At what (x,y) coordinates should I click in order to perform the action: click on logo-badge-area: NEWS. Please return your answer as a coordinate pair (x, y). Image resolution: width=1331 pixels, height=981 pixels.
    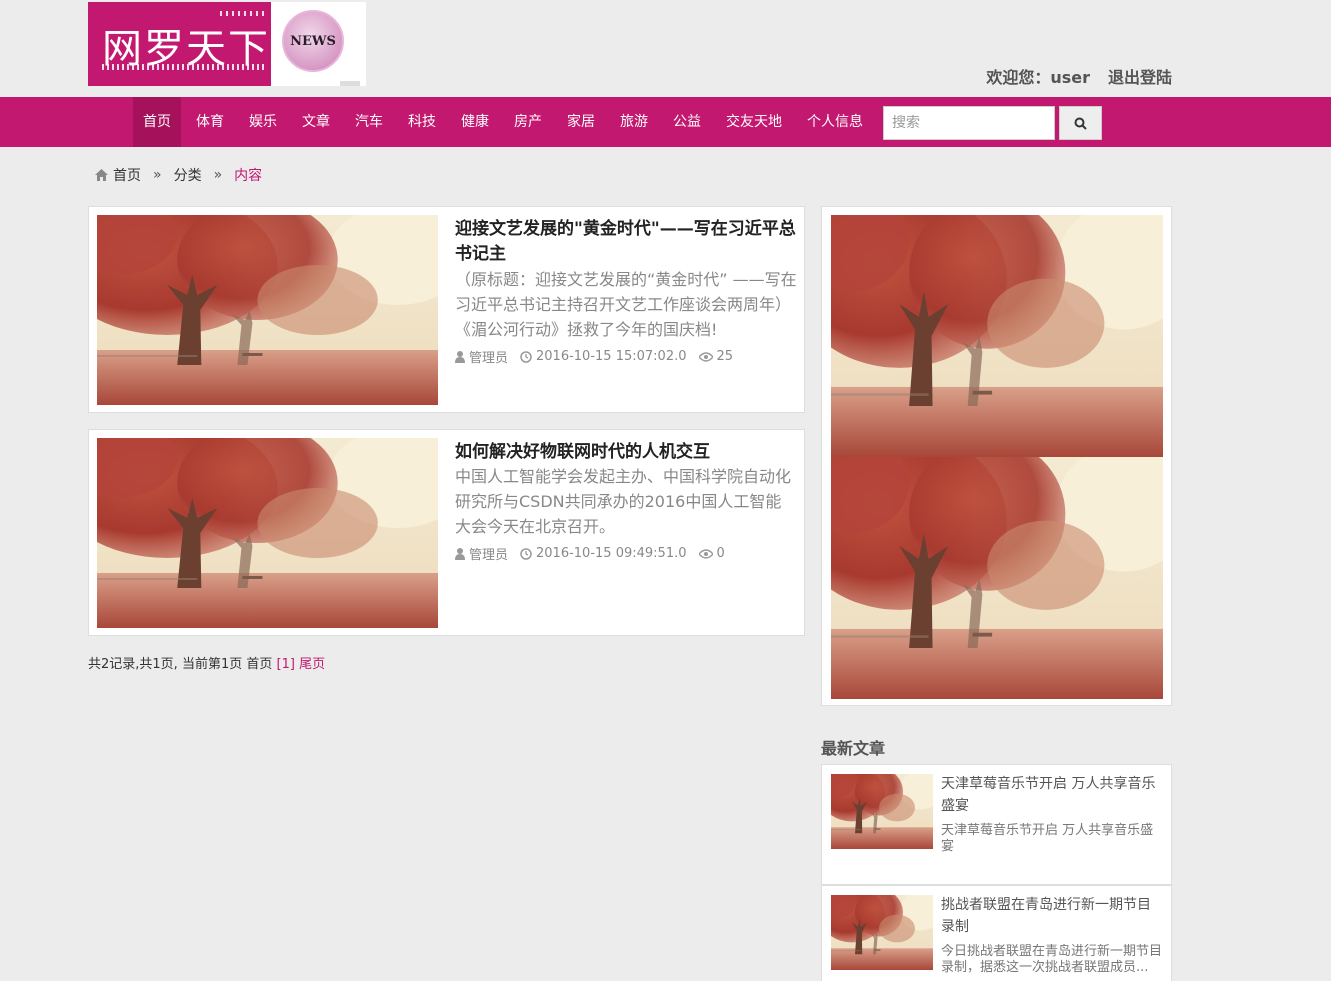
    Looking at the image, I should click on (318, 44).